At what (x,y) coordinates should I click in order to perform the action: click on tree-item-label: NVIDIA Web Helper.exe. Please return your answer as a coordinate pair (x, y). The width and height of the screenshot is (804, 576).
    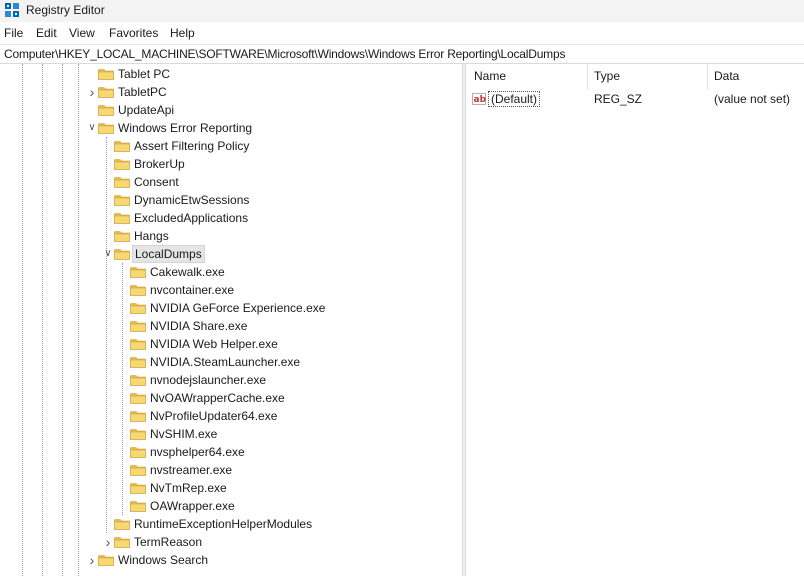
    Looking at the image, I should click on (214, 344).